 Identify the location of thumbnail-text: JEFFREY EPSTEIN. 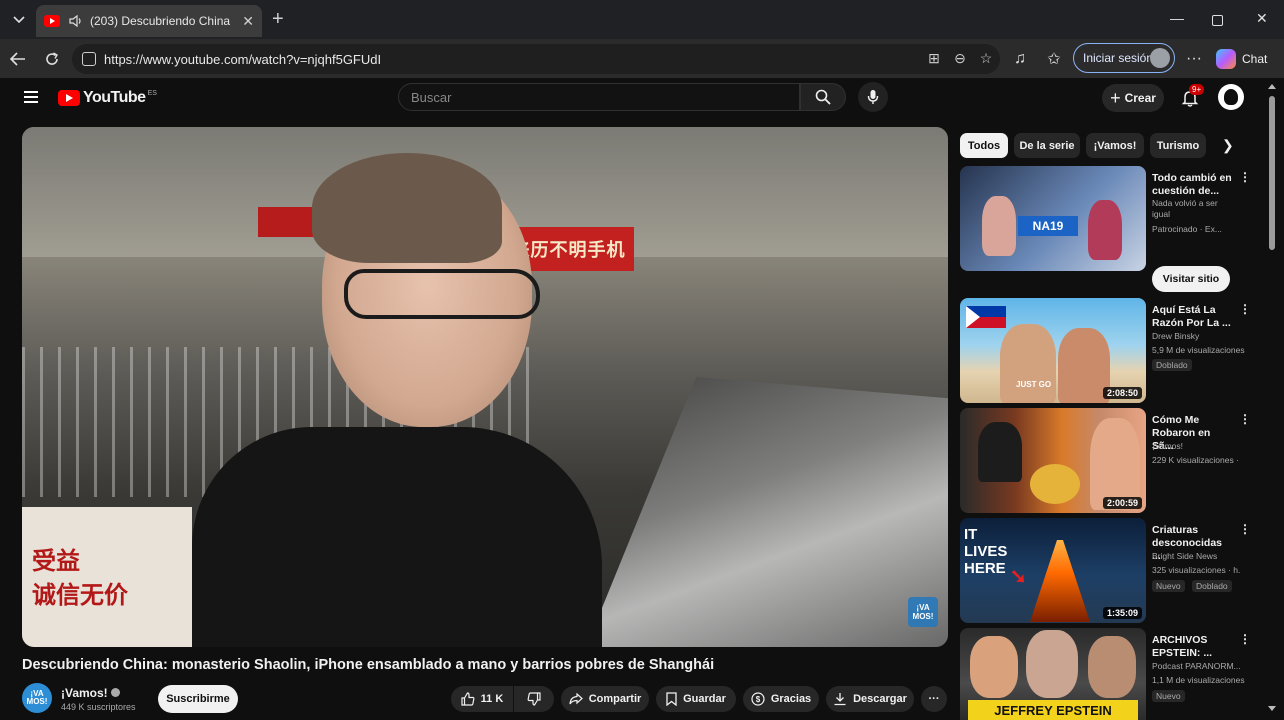
(1053, 710).